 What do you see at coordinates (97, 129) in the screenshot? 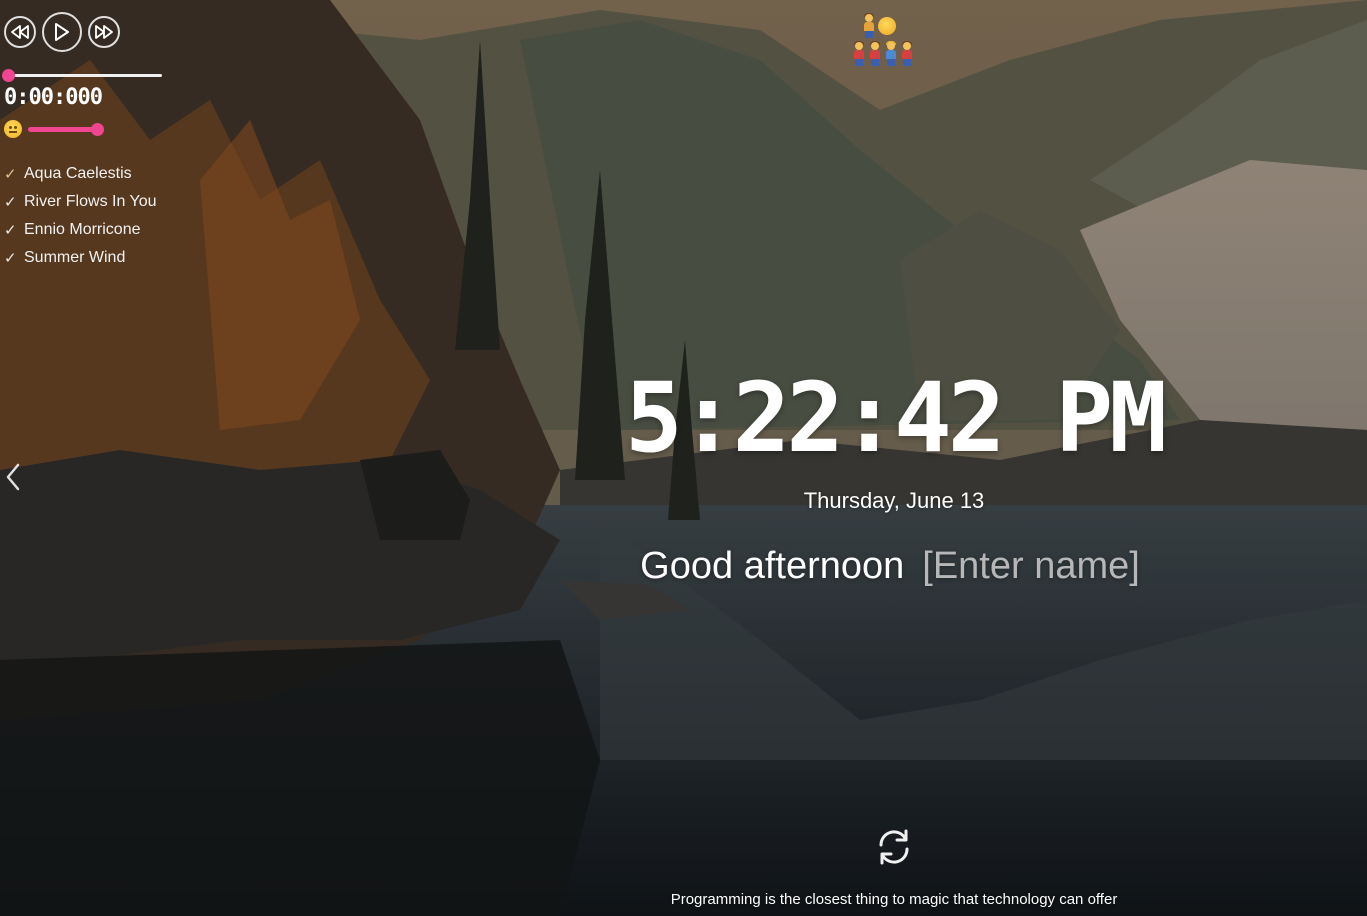
I see `volume-knob` at bounding box center [97, 129].